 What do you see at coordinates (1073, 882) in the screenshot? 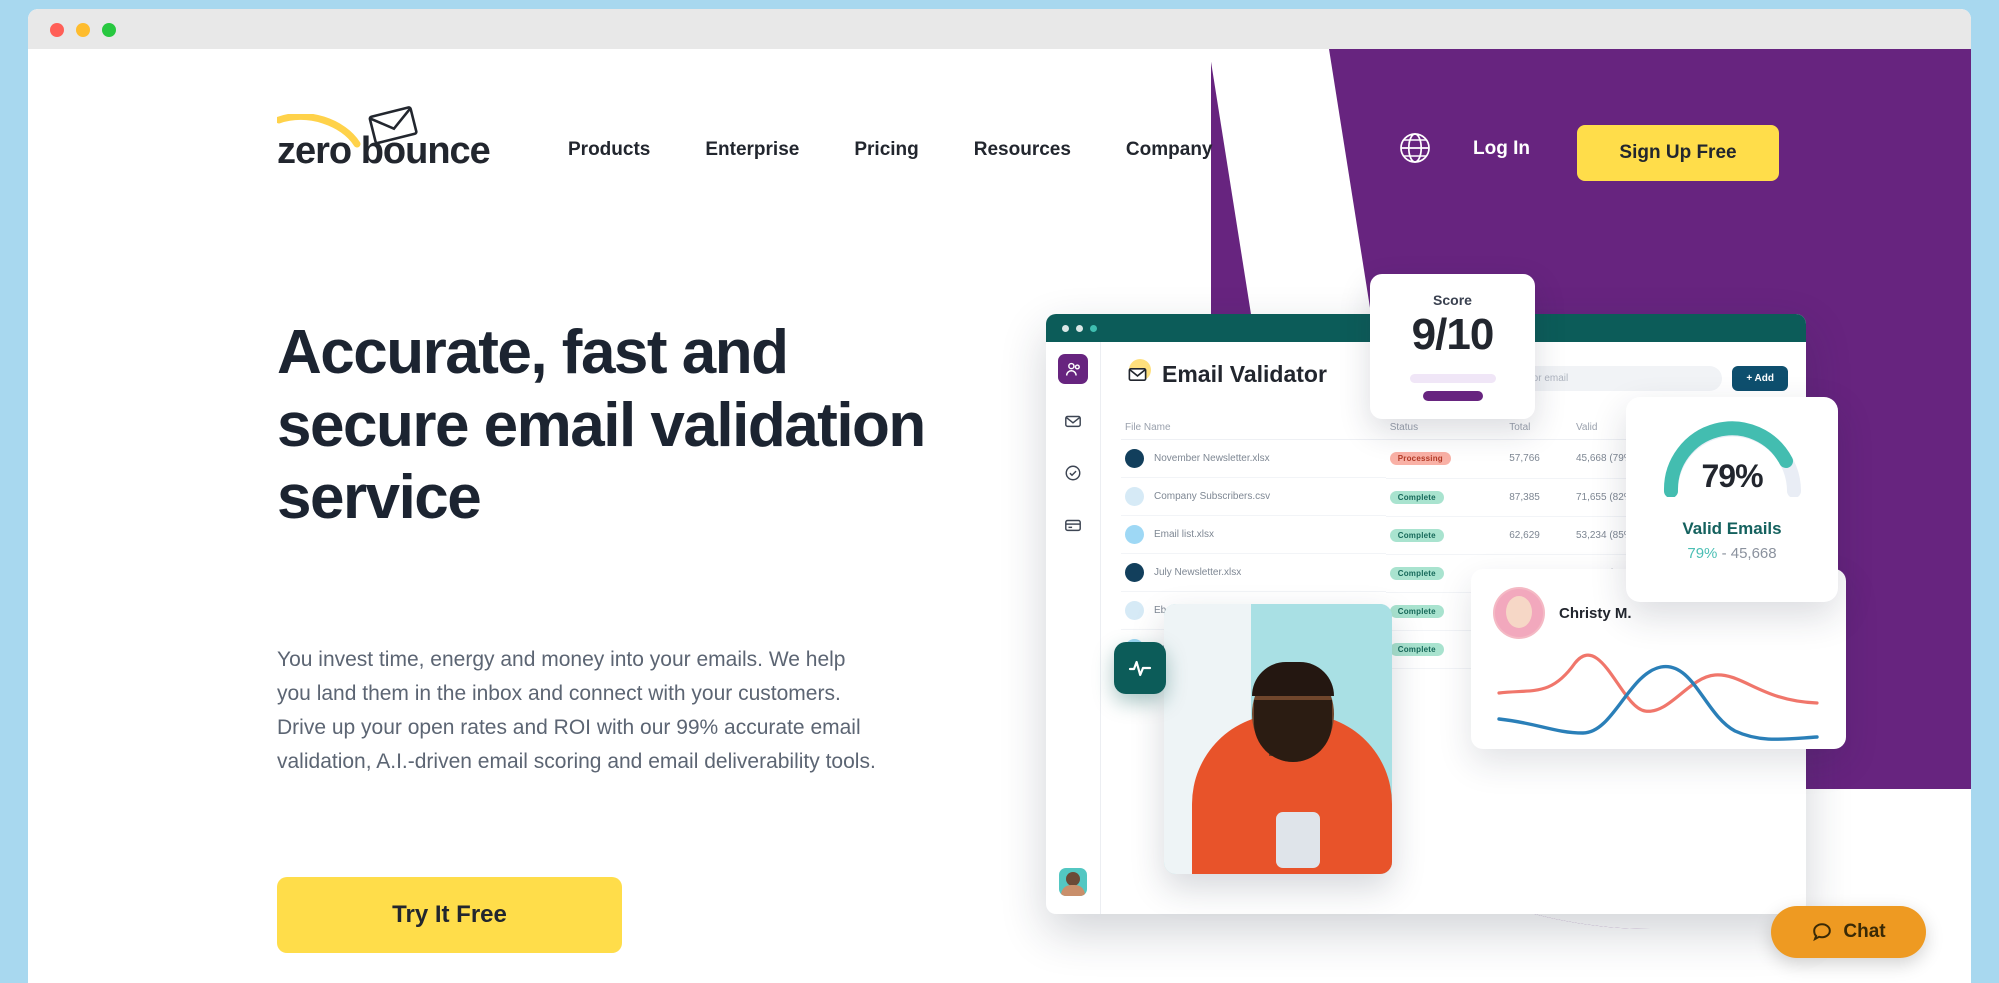
I see `user-avatar` at bounding box center [1073, 882].